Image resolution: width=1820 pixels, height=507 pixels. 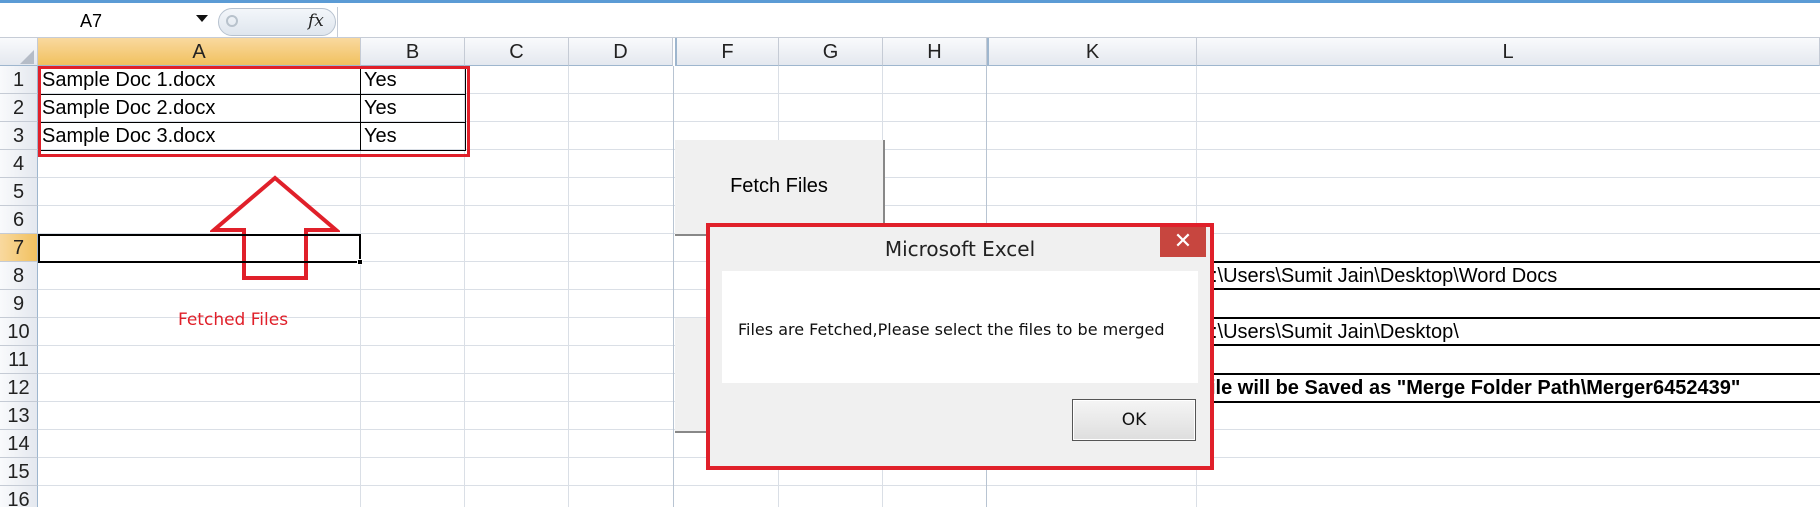 What do you see at coordinates (1384, 276) in the screenshot?
I see `word-docs-path: :\Users\Sumit Jain\Desktop\Word Docs` at bounding box center [1384, 276].